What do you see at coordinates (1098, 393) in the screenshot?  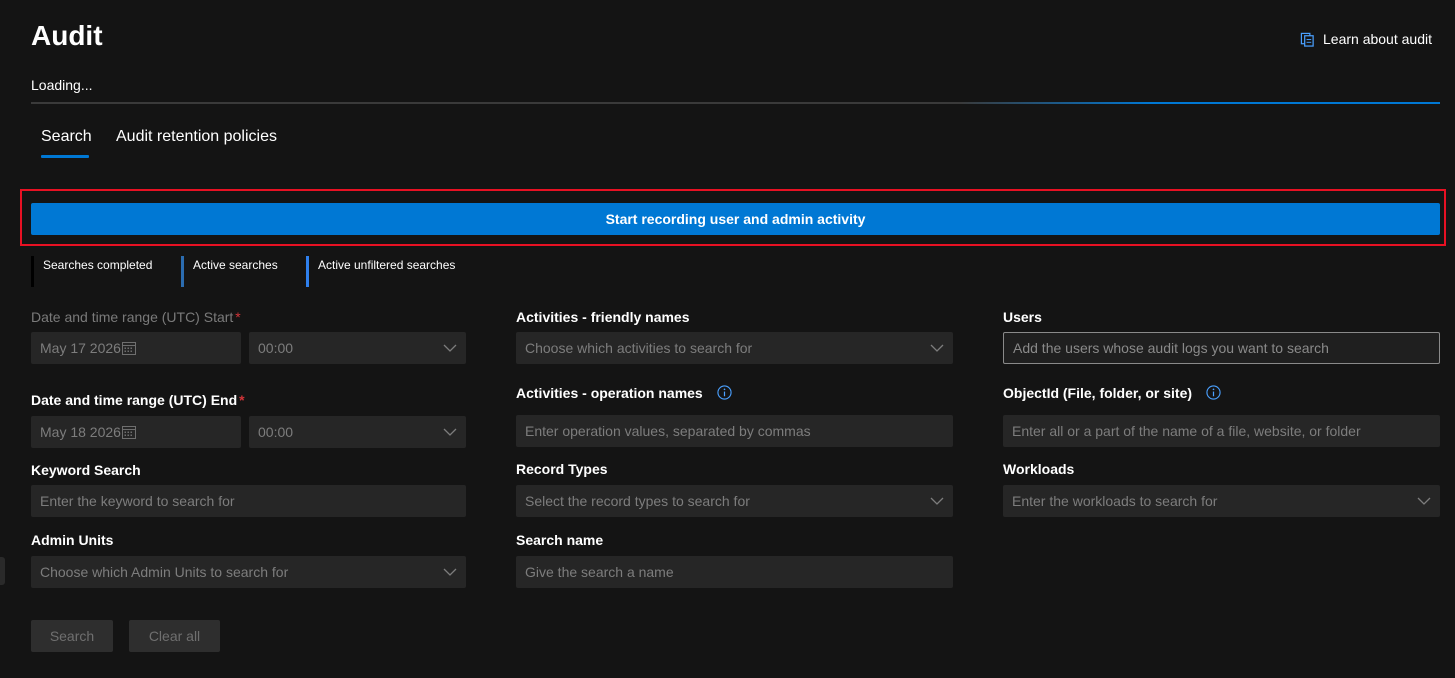 I see `object-id-label-text: ObjectId (File, folder, or site)` at bounding box center [1098, 393].